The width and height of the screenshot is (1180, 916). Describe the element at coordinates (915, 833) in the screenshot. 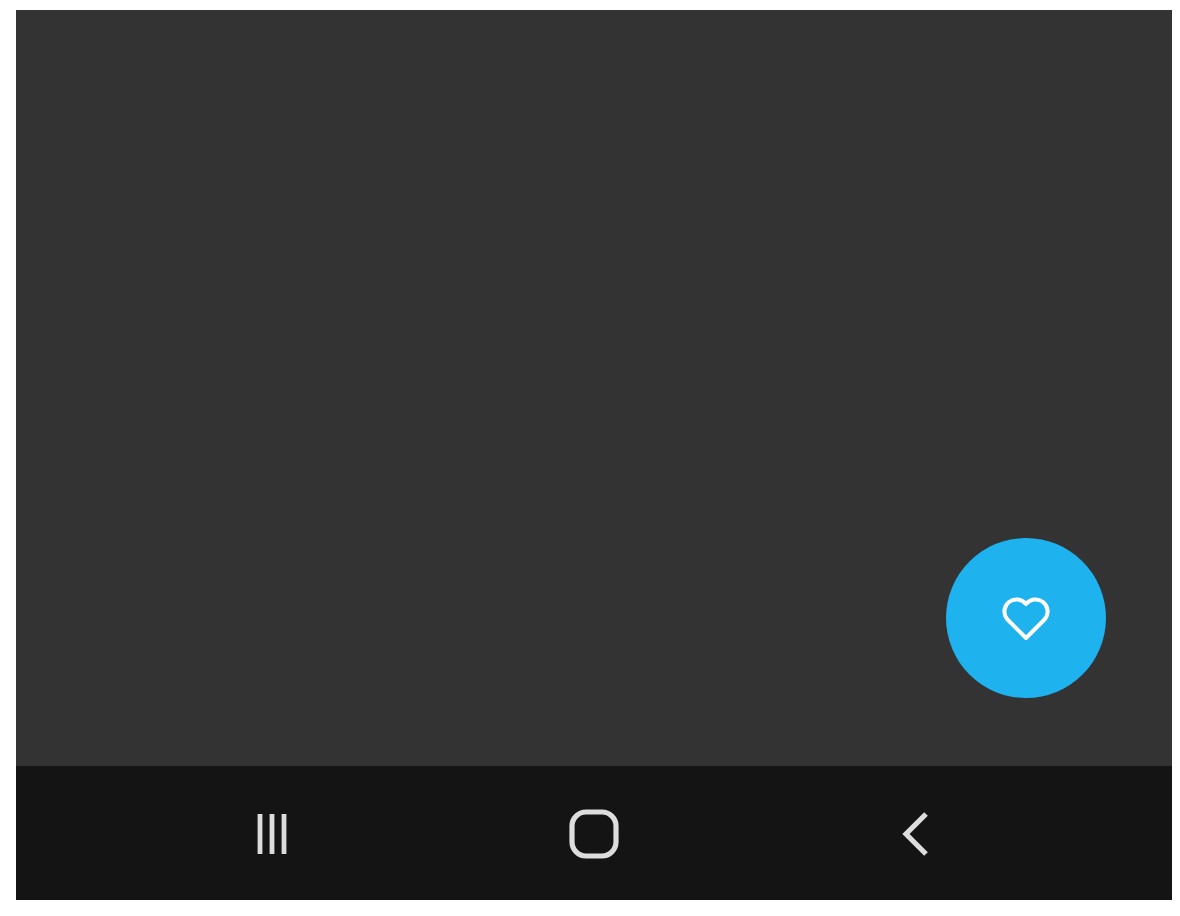

I see `back-icon` at that location.